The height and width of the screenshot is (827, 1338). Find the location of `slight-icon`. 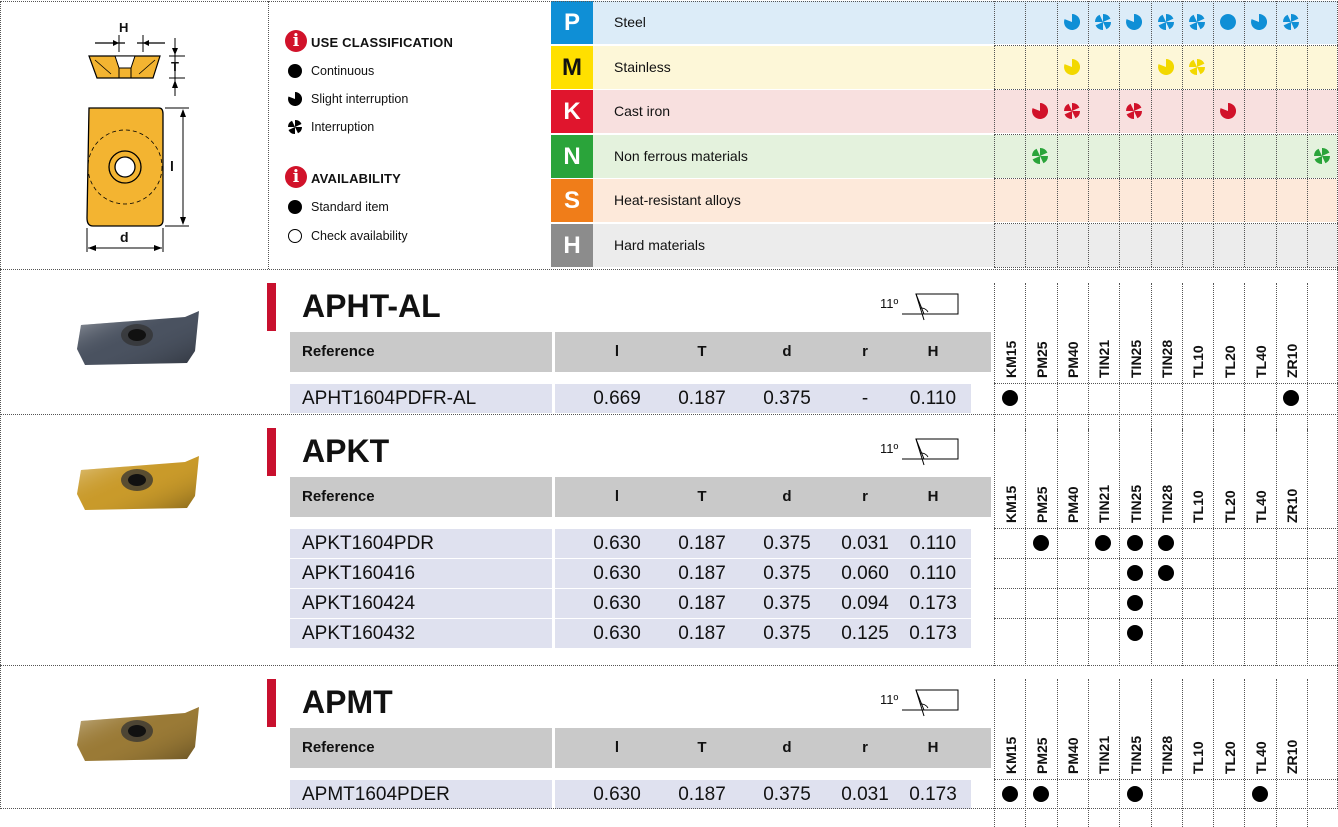

slight-icon is located at coordinates (1071, 69).